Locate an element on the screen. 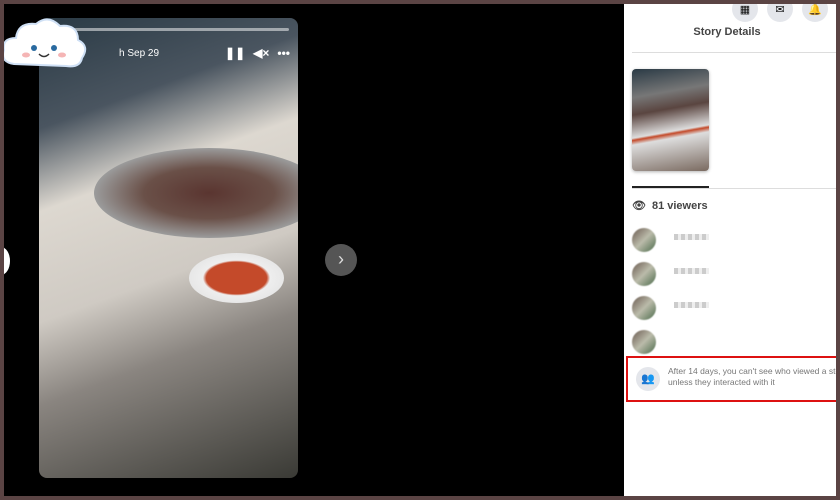 This screenshot has height=500, width=840. panel-title: Story Details is located at coordinates (727, 32).